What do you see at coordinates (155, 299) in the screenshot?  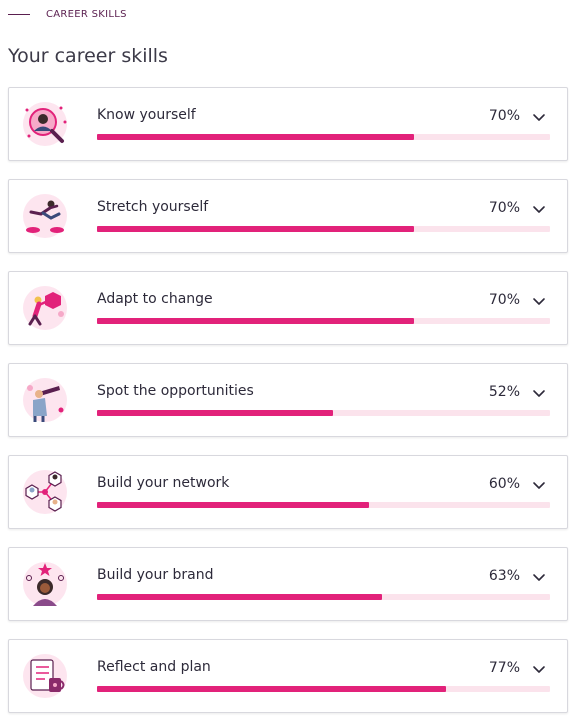 I see `skill-label: Adapt to change` at bounding box center [155, 299].